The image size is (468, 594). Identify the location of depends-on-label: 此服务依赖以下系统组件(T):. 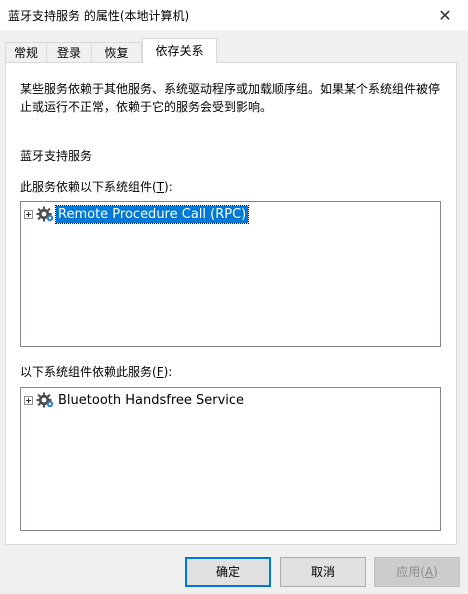
(96, 187).